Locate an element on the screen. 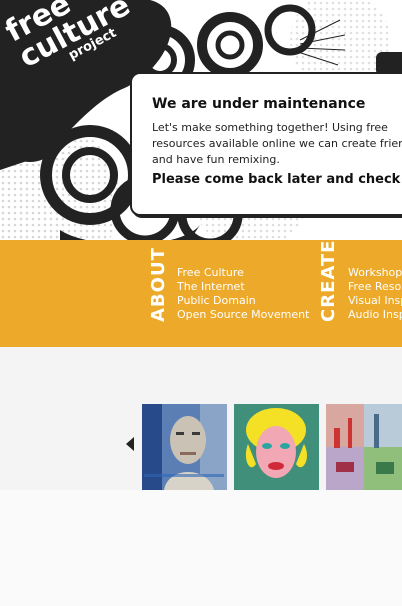 Image resolution: width=402 pixels, height=606 pixels. about-label: ABOUT is located at coordinates (158, 284).